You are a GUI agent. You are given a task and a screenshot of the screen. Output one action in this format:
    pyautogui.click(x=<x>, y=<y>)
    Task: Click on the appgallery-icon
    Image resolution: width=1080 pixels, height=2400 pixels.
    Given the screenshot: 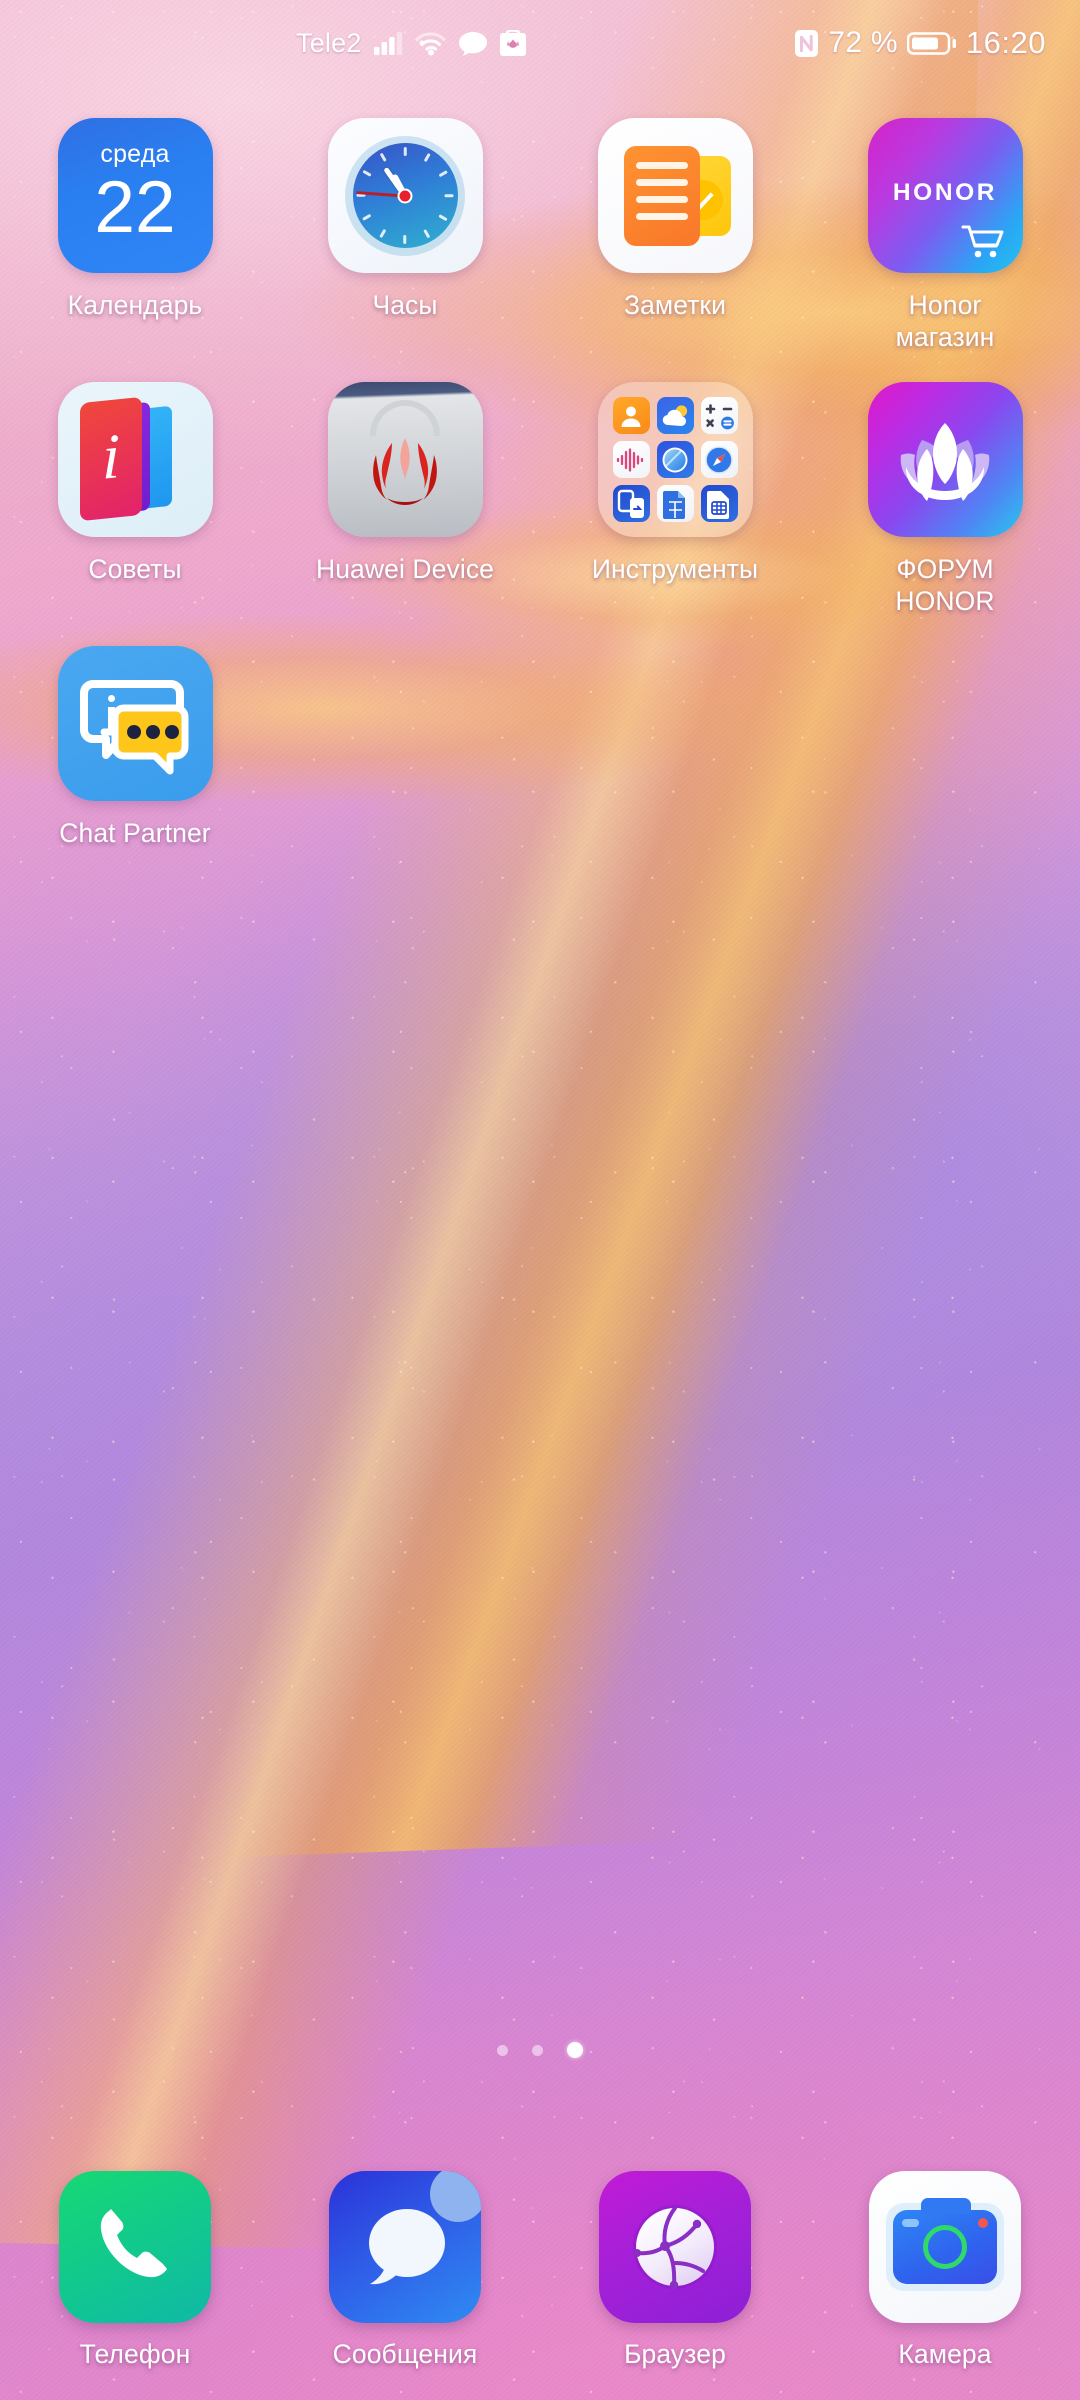 What is the action you would take?
    pyautogui.click(x=512, y=42)
    